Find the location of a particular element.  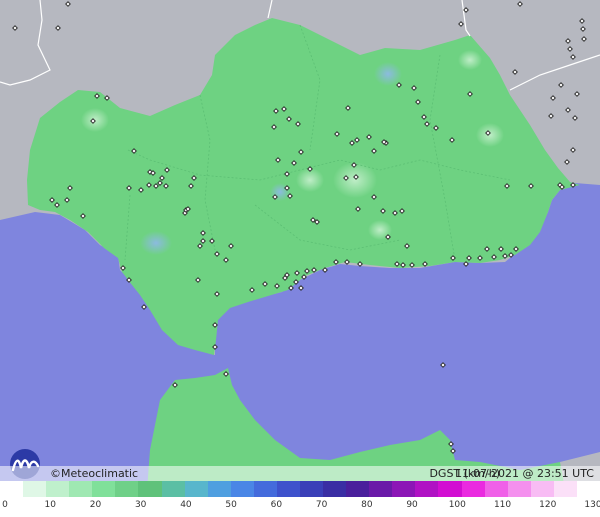

color-scale-bar is located at coordinates (300, 489).